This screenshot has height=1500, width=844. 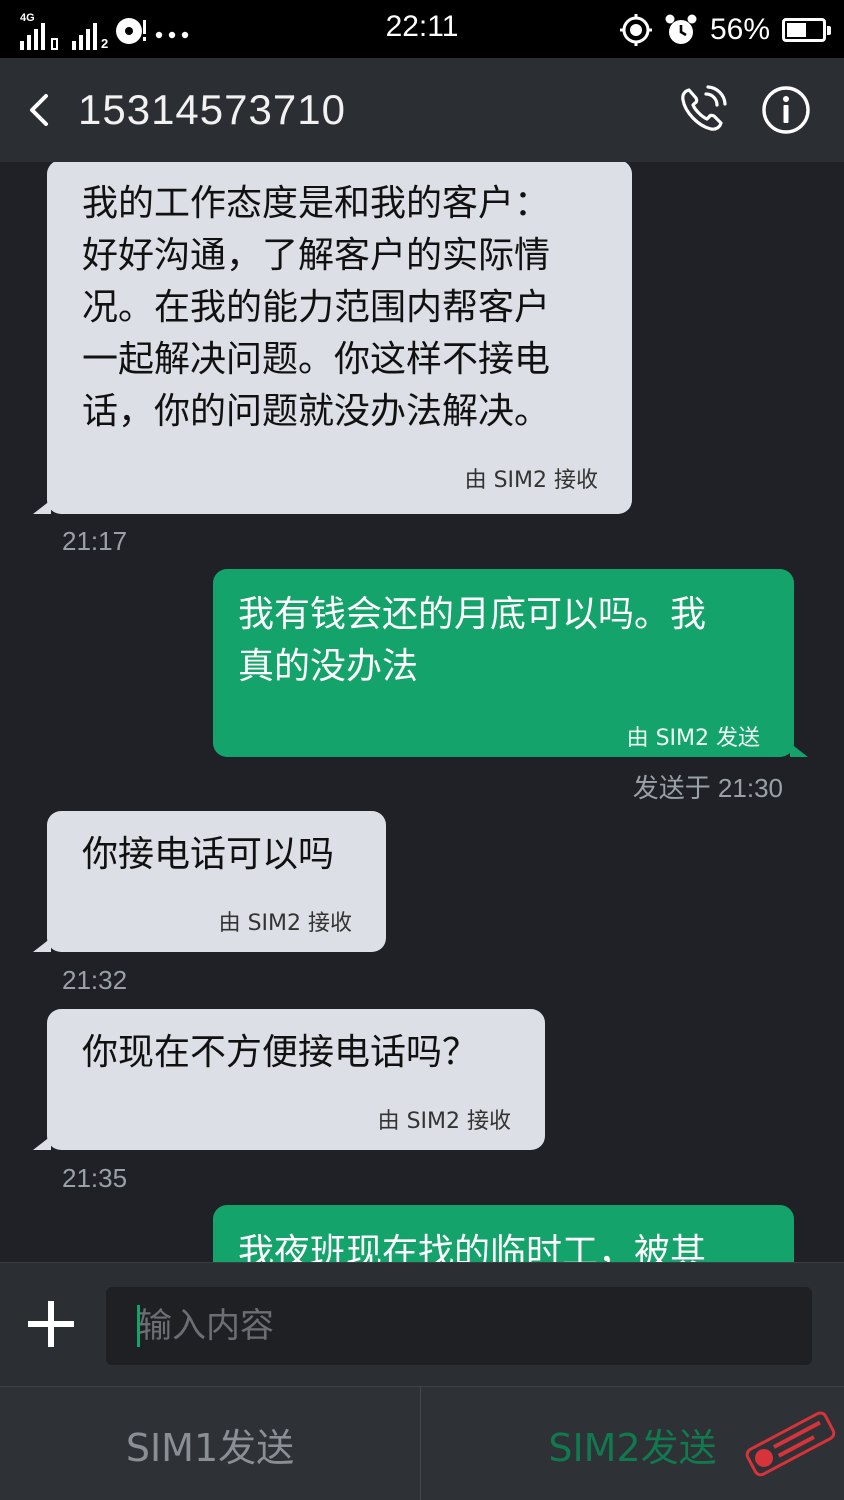 I want to click on compose-bar, so click(x=422, y=1324).